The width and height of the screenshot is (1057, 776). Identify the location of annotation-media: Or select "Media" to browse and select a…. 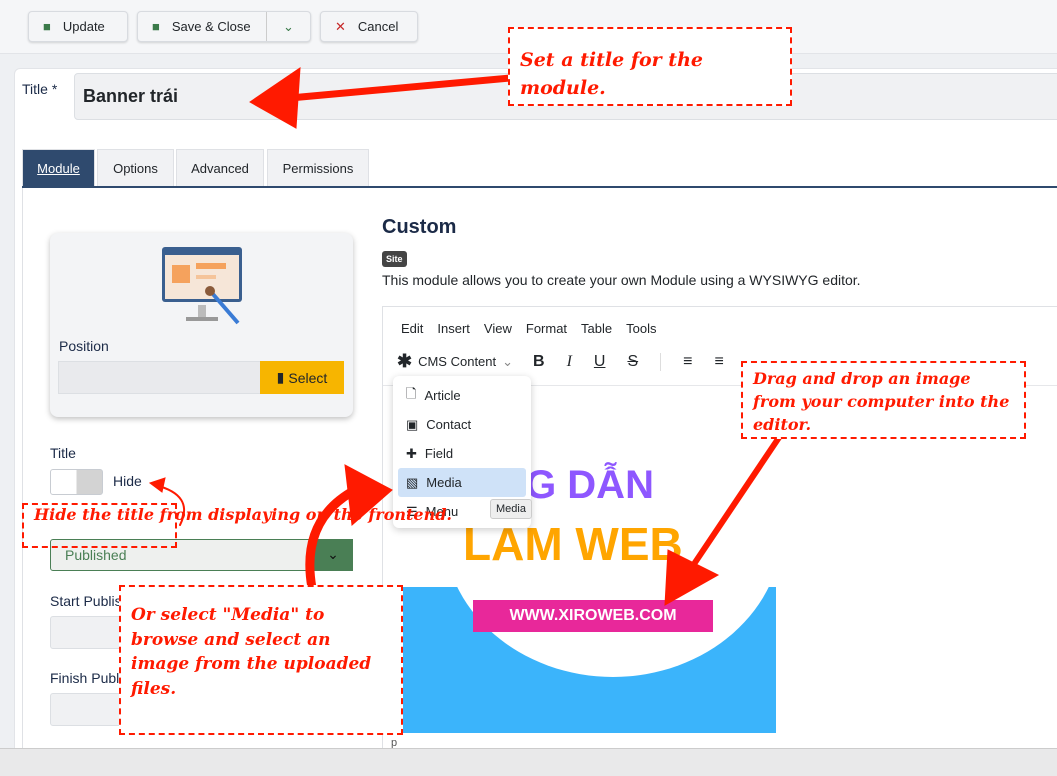
(261, 660).